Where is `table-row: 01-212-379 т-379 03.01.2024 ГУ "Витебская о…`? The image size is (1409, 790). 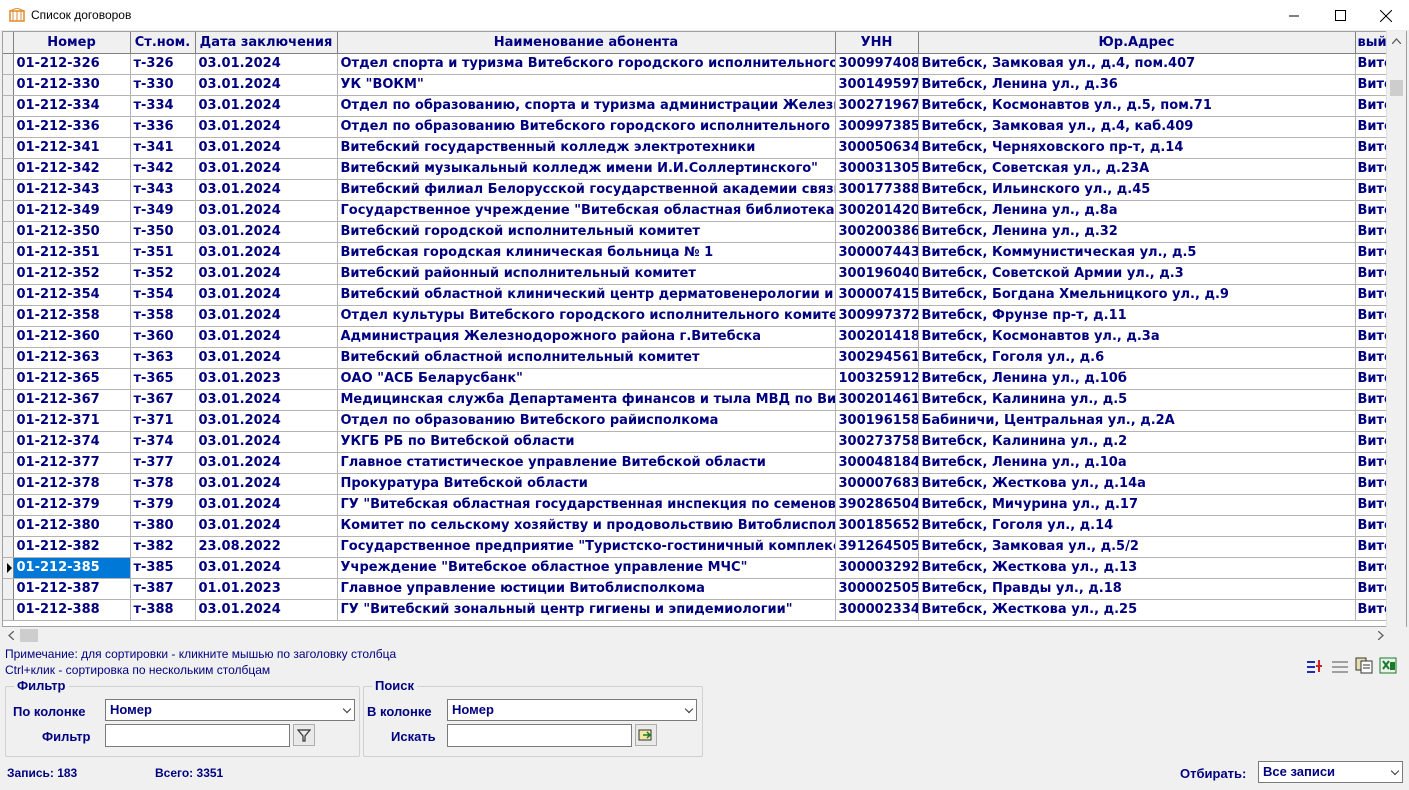
table-row: 01-212-379 т-379 03.01.2024 ГУ "Витебская о… is located at coordinates (697, 505).